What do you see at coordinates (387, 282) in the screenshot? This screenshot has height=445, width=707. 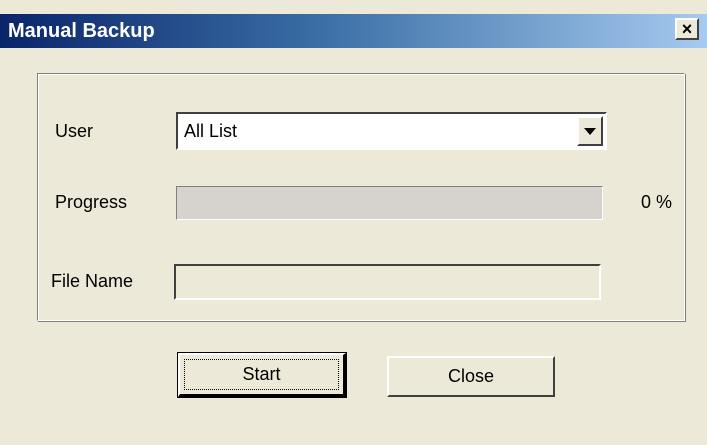 I see `file-name-field` at bounding box center [387, 282].